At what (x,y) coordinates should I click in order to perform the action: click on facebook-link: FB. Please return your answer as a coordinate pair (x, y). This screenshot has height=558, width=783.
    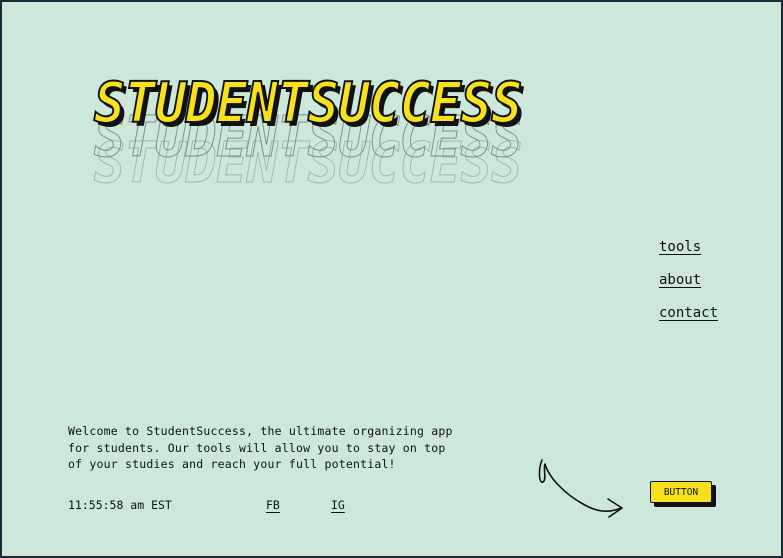
    Looking at the image, I should click on (273, 505).